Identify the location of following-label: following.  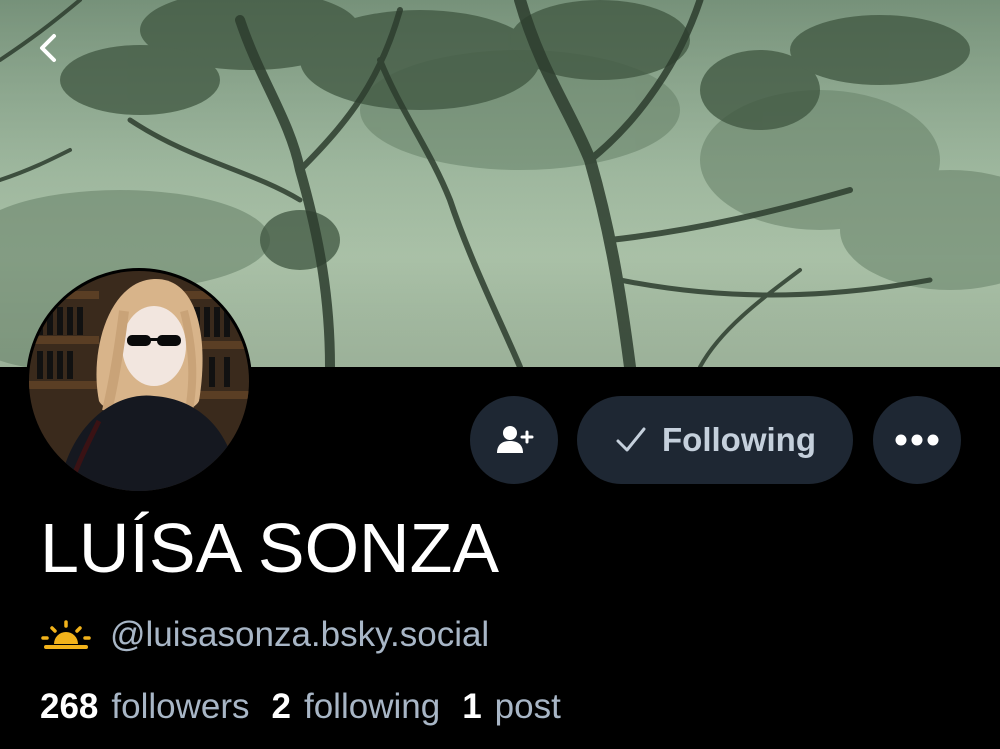
(372, 706).